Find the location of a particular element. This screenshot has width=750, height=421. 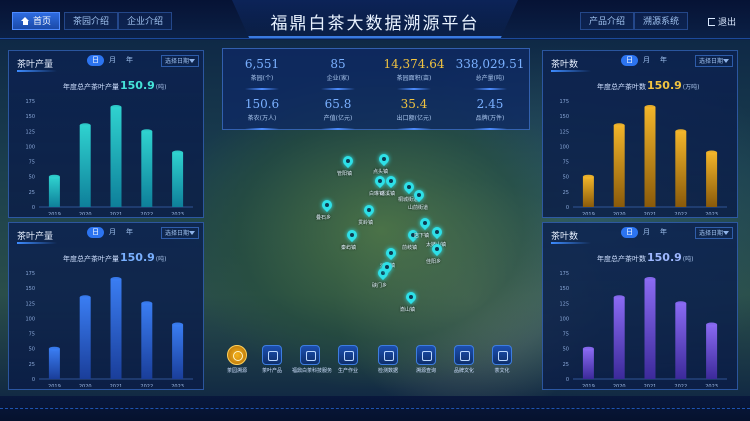

tool-button: 茶文化 is located at coordinates (502, 359).